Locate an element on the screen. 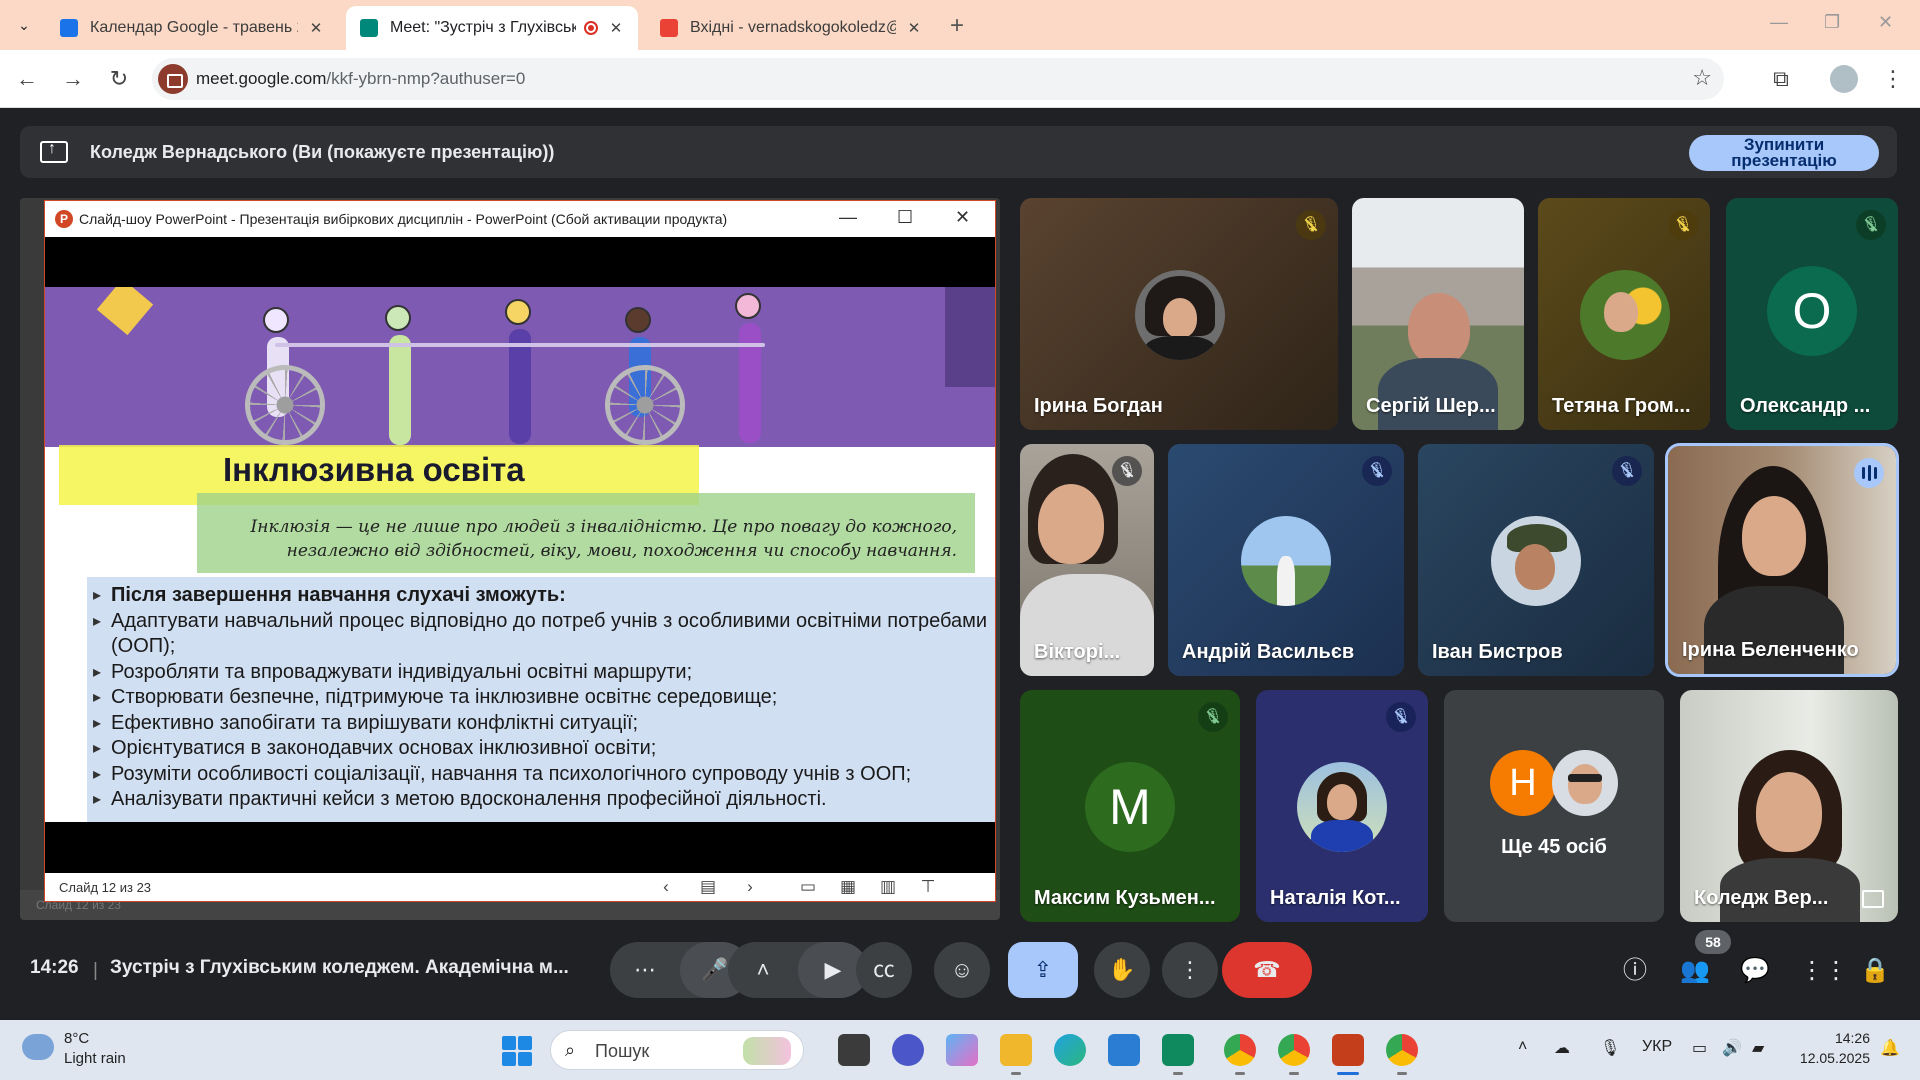 Image resolution: width=1920 pixels, height=1080 pixels. more-participants-label: Ще 45 осіб is located at coordinates (1554, 847).